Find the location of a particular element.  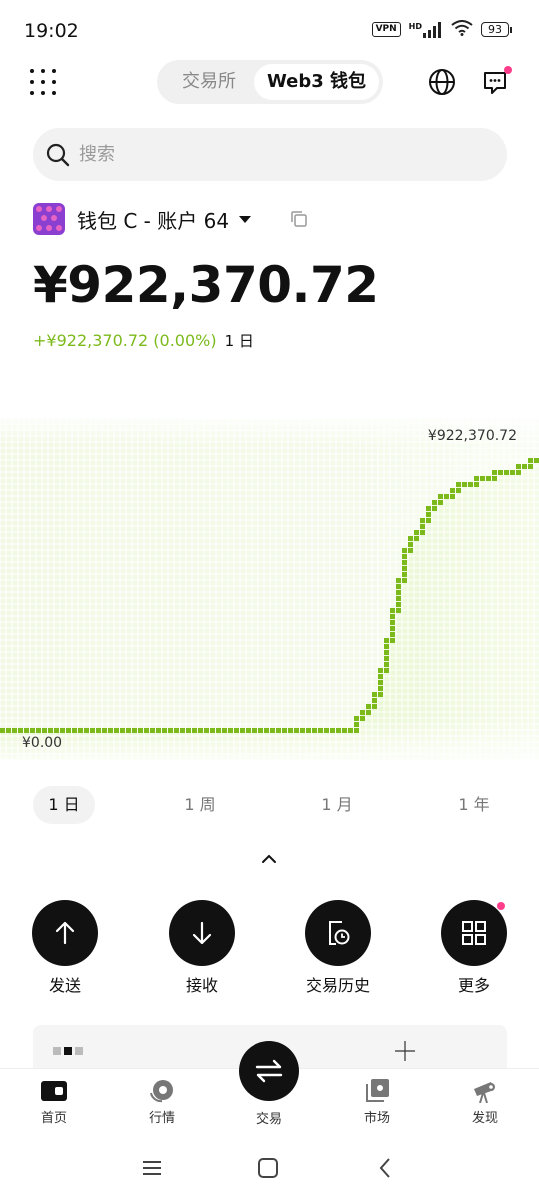

balance-change-row: +¥922,370.72 (0.00%) 1 日 is located at coordinates (143, 340).